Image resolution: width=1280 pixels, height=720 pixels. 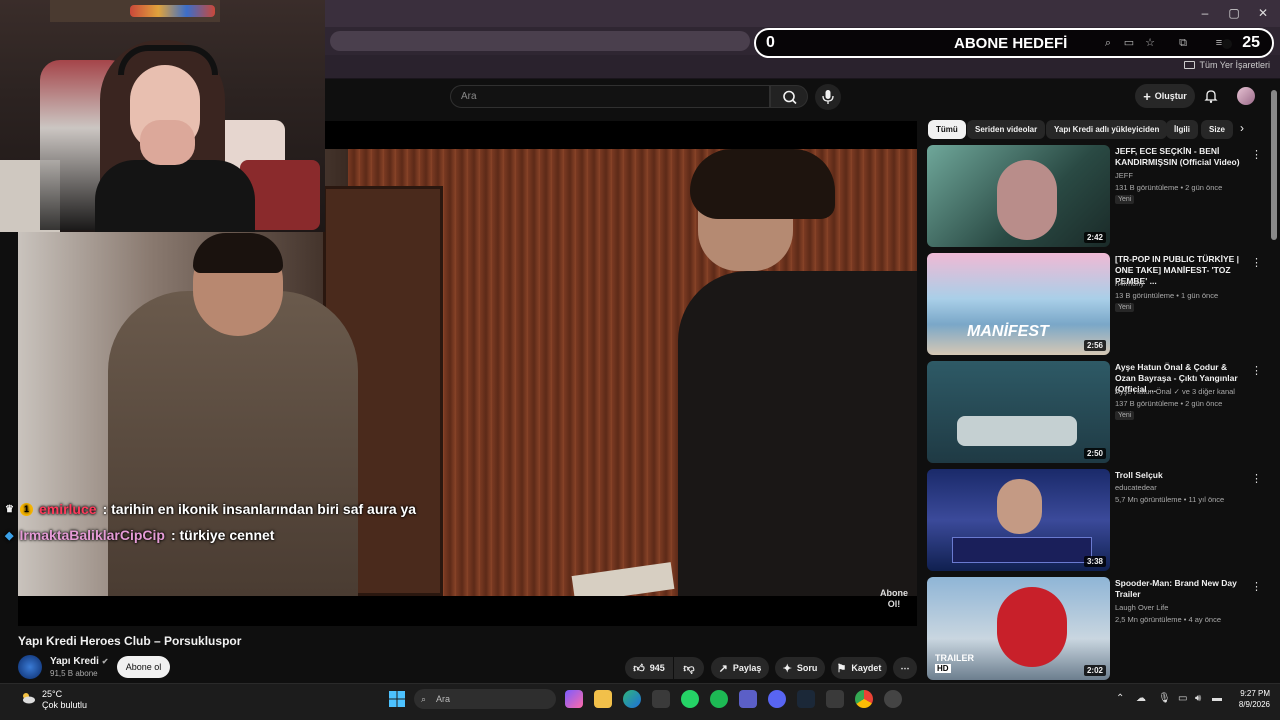 I want to click on file-explorer-icon, so click(x=603, y=699).